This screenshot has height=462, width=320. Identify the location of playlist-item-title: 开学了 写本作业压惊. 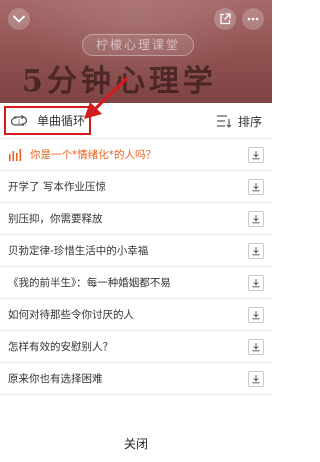
(57, 187).